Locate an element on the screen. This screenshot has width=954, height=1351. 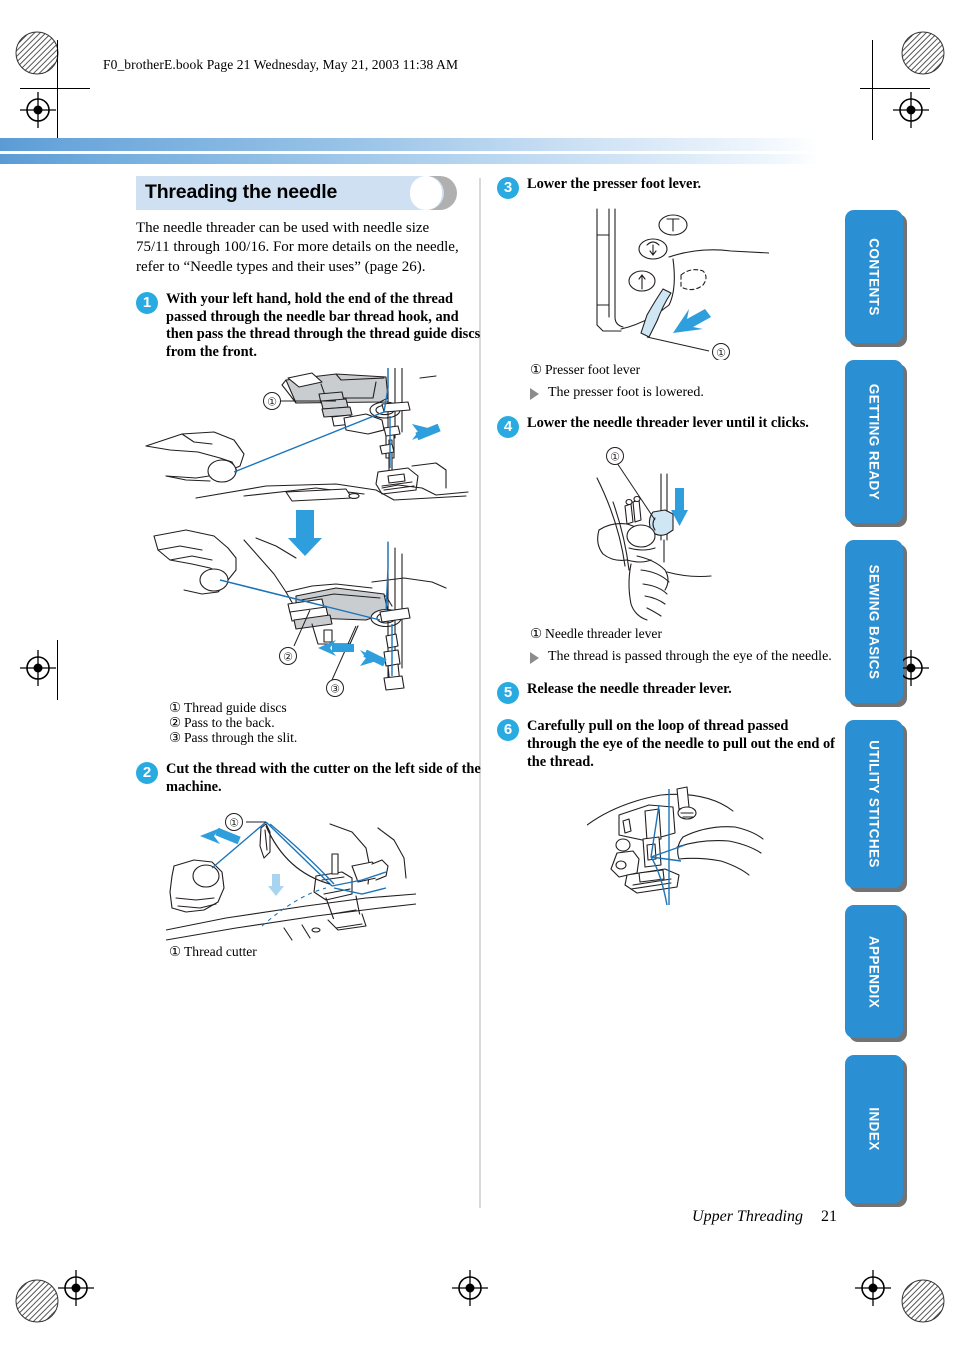
figure-thread-guide-discs: ① ② ③ is located at coordinates (308, 532).